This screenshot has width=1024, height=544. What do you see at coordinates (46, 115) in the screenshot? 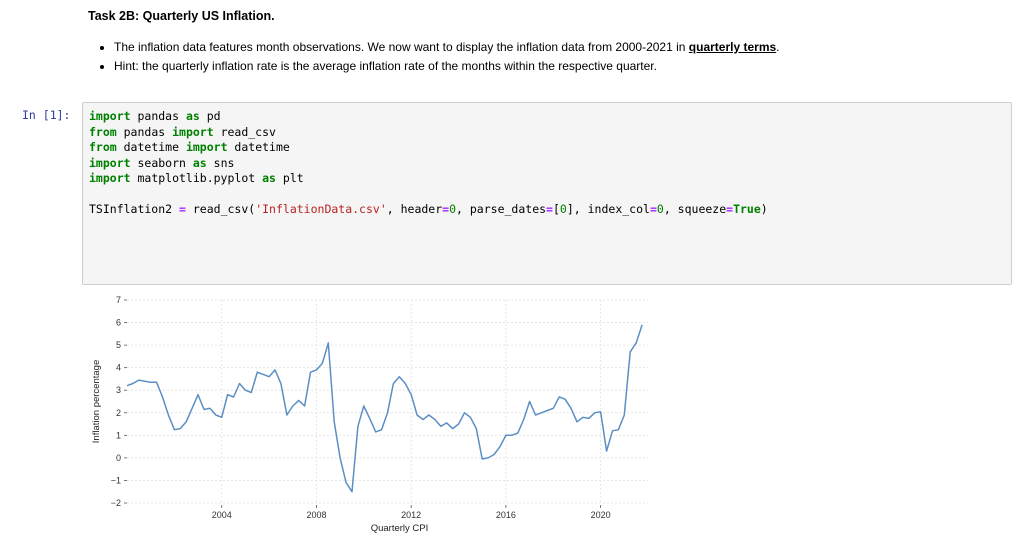
I see `input-prompt: In [1]:` at bounding box center [46, 115].